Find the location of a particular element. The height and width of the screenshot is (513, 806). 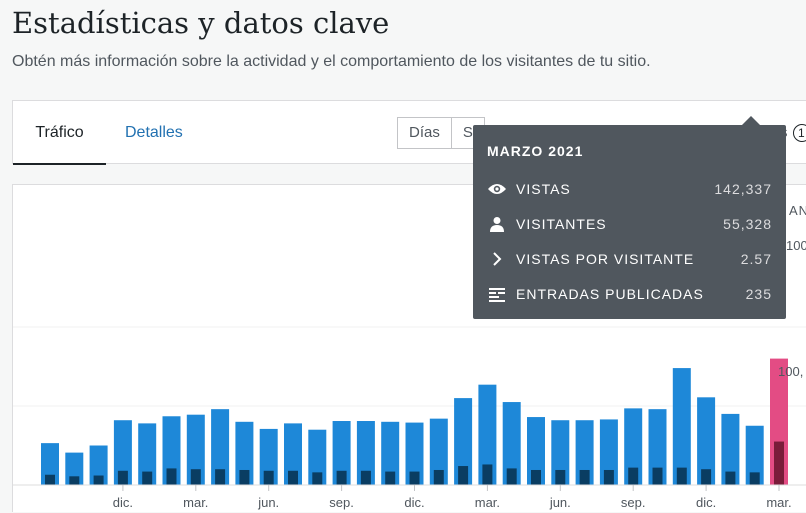

tab-traffic: Tráfico is located at coordinates (59, 133).